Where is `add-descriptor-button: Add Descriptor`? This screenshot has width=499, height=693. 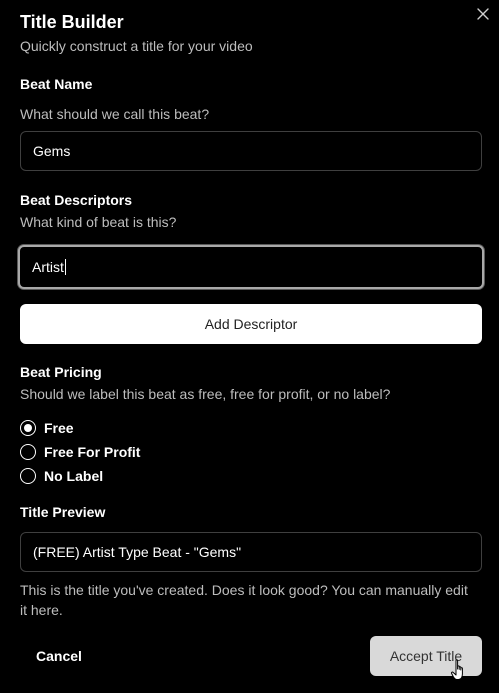
add-descriptor-button: Add Descriptor is located at coordinates (251, 324).